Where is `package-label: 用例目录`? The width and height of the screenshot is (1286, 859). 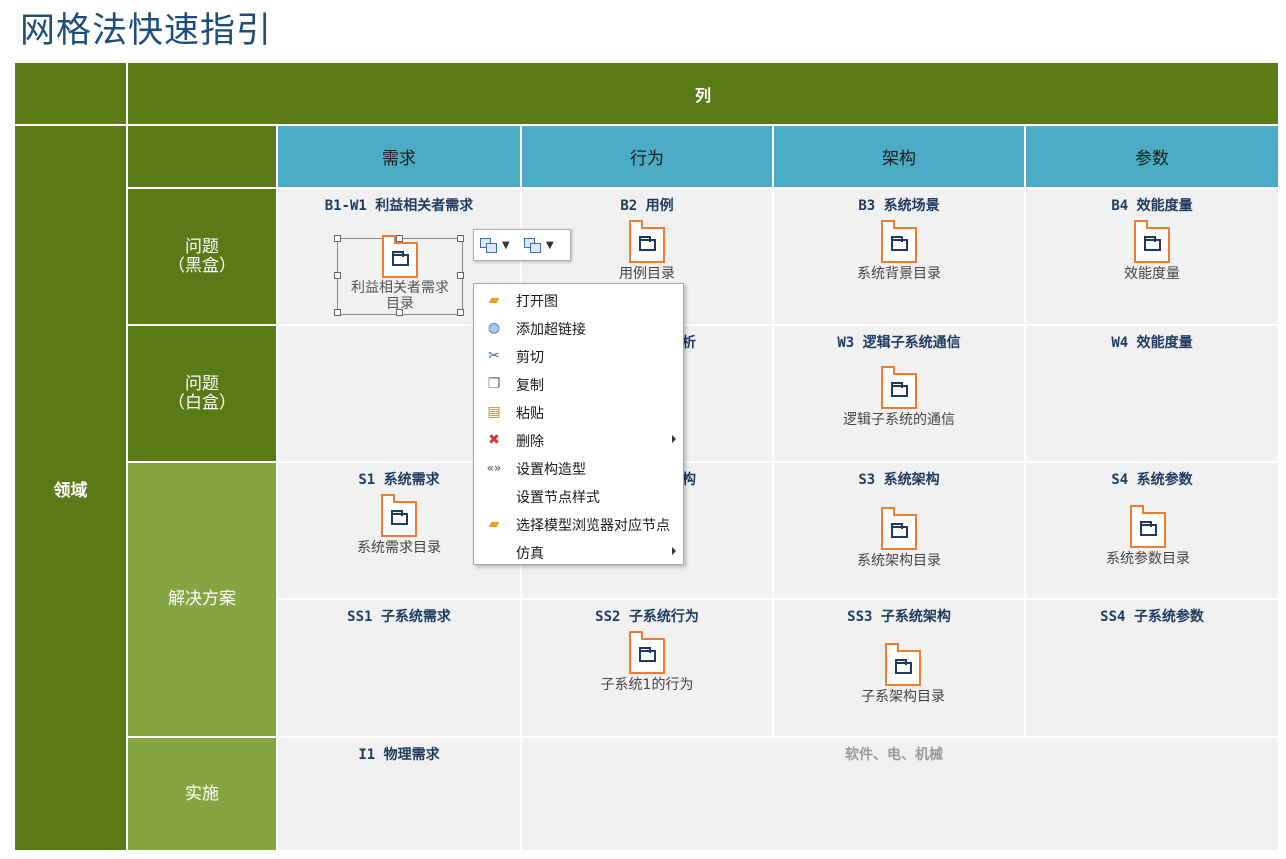
package-label: 用例目录 is located at coordinates (647, 274).